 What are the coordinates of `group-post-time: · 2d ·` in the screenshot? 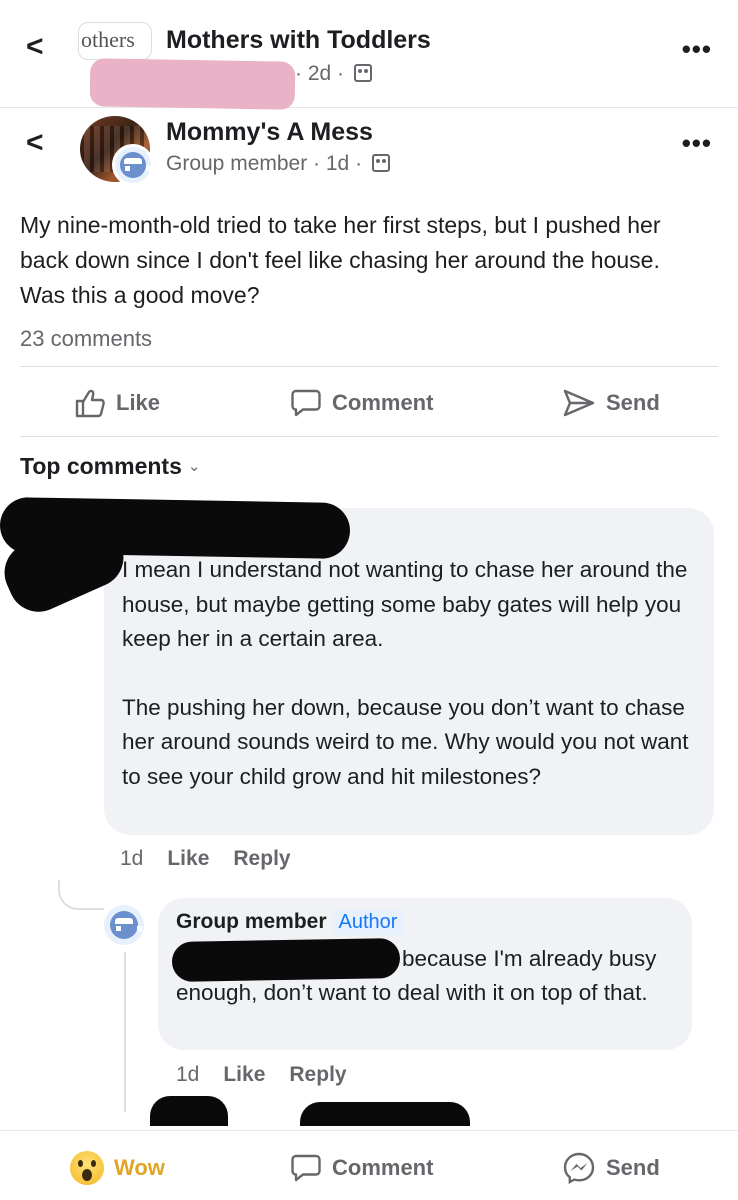 It's located at (320, 73).